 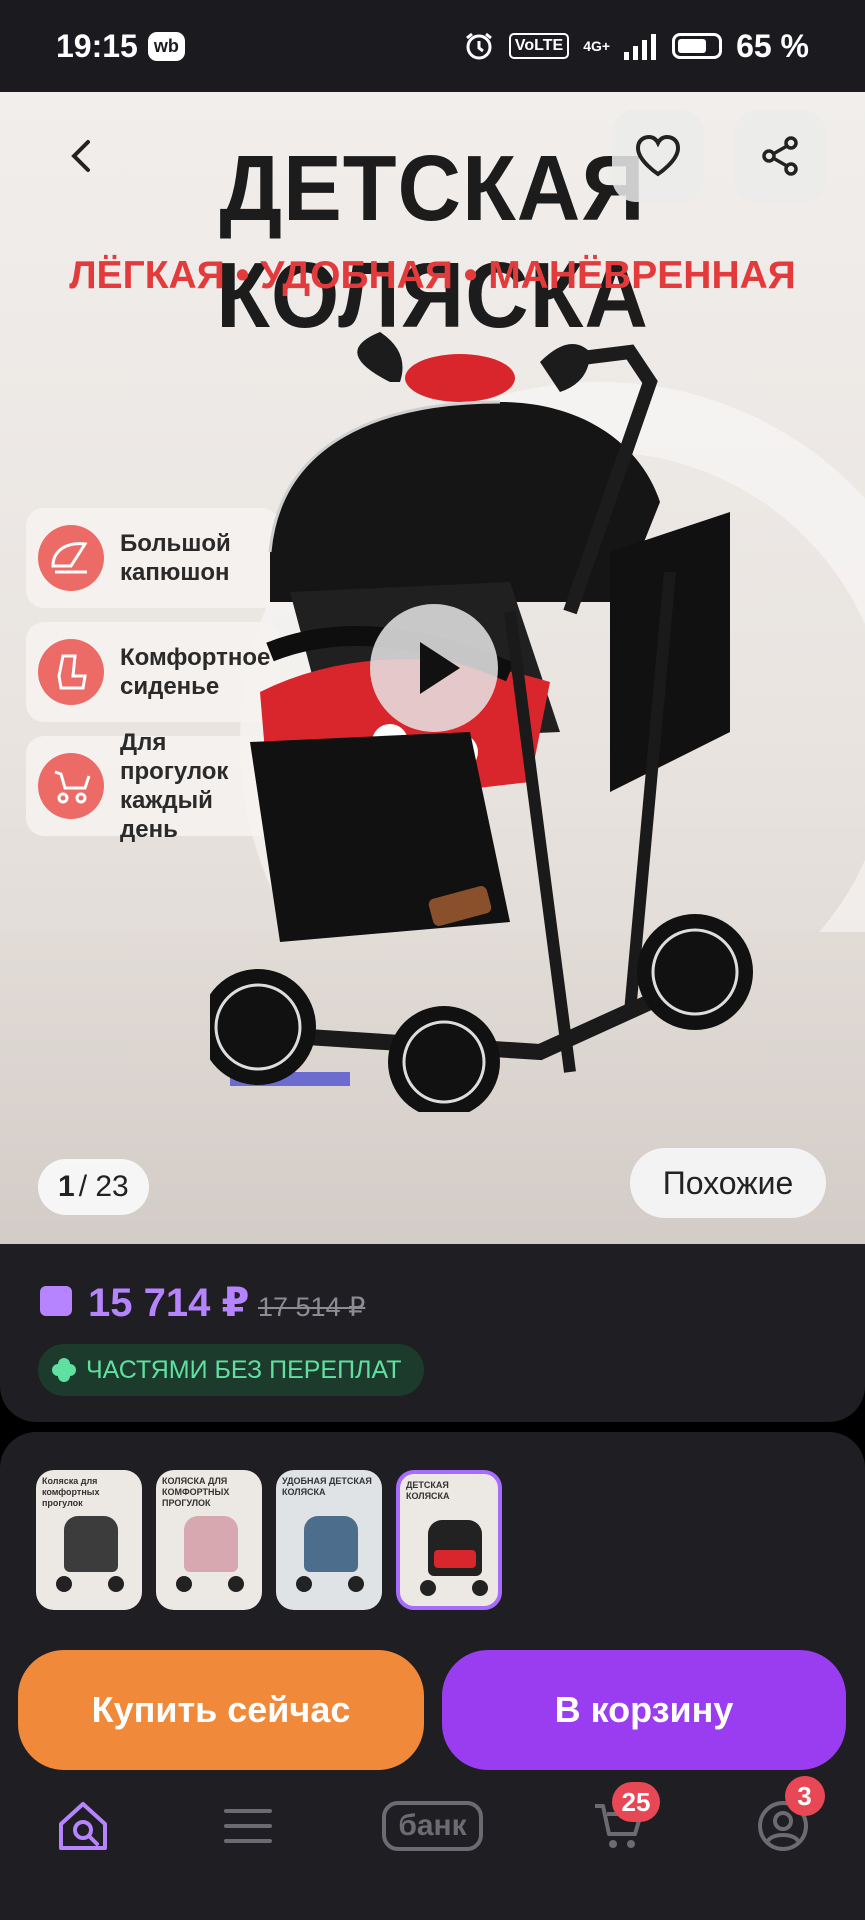 I want to click on price-card: 15 714 ₽ 17 514 ₽ ЧАСТЯМИ БЕЗ ПЕРЕПЛАТ, so click(x=432, y=1333).